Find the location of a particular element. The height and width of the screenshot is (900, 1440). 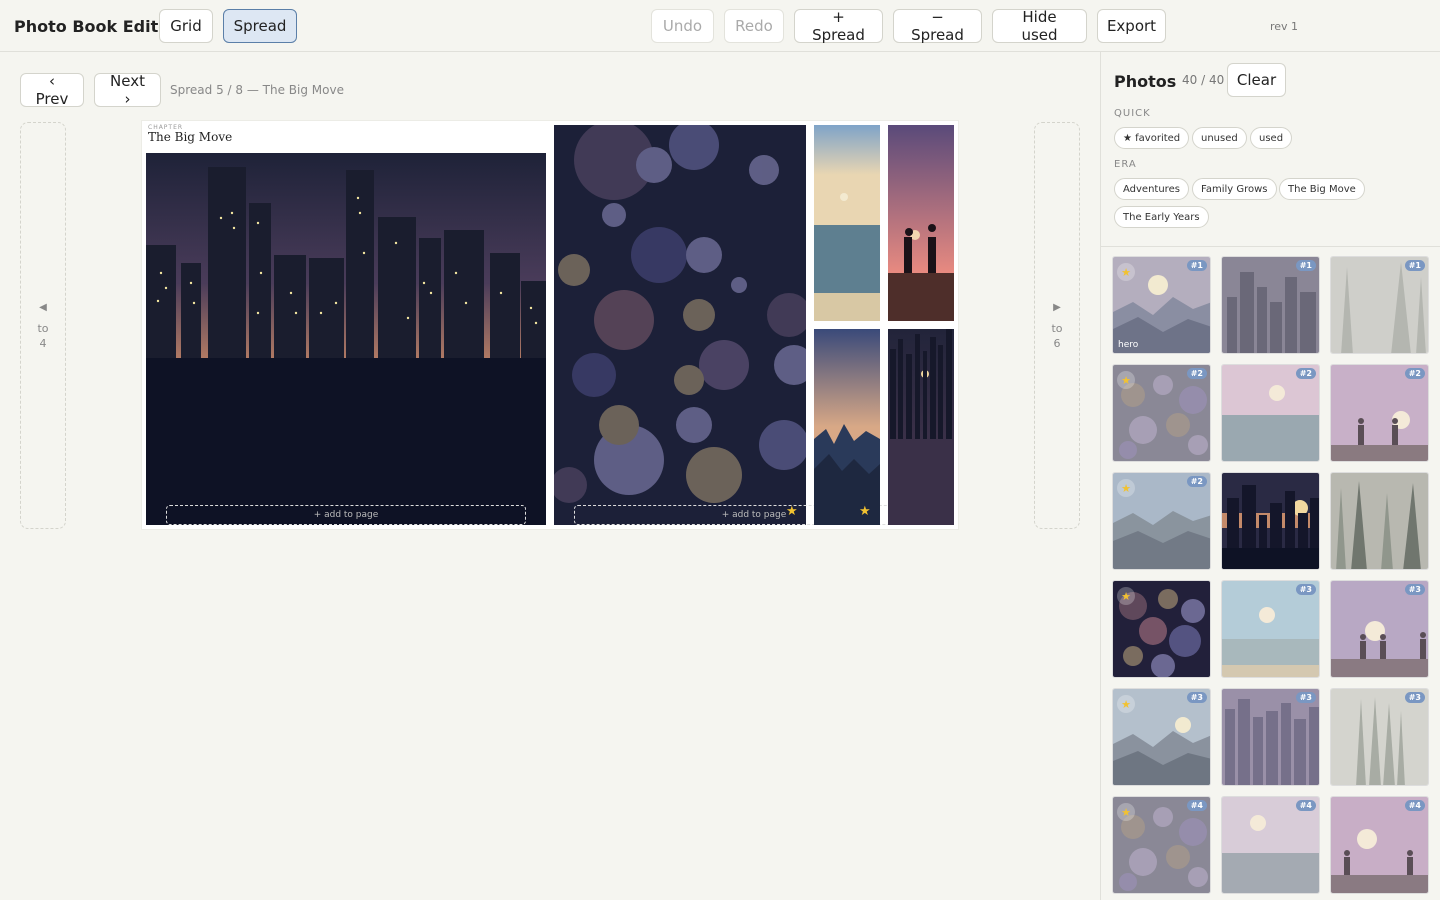

undo-button: Undo is located at coordinates (682, 26).